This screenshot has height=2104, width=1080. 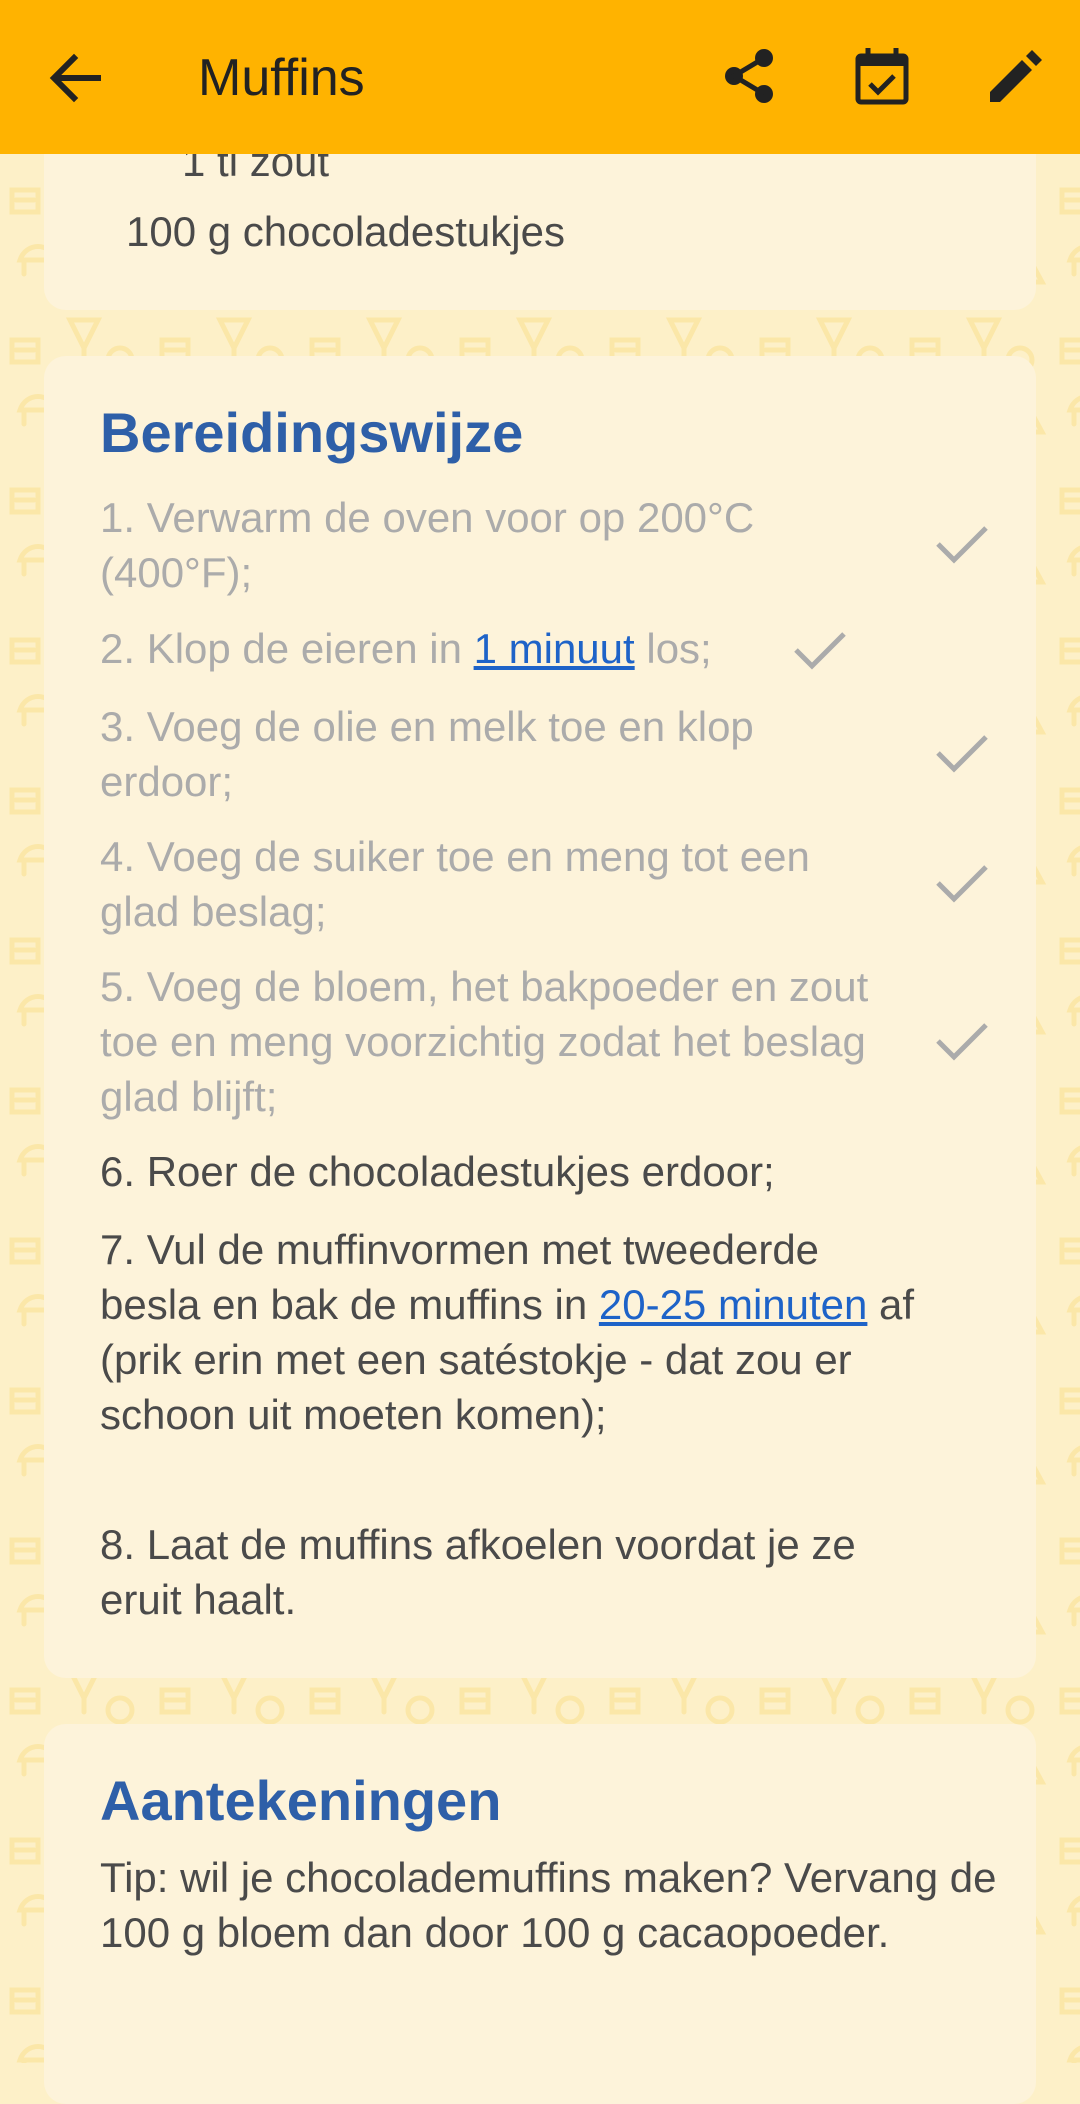 I want to click on add-to-calendar-button, so click(x=882, y=76).